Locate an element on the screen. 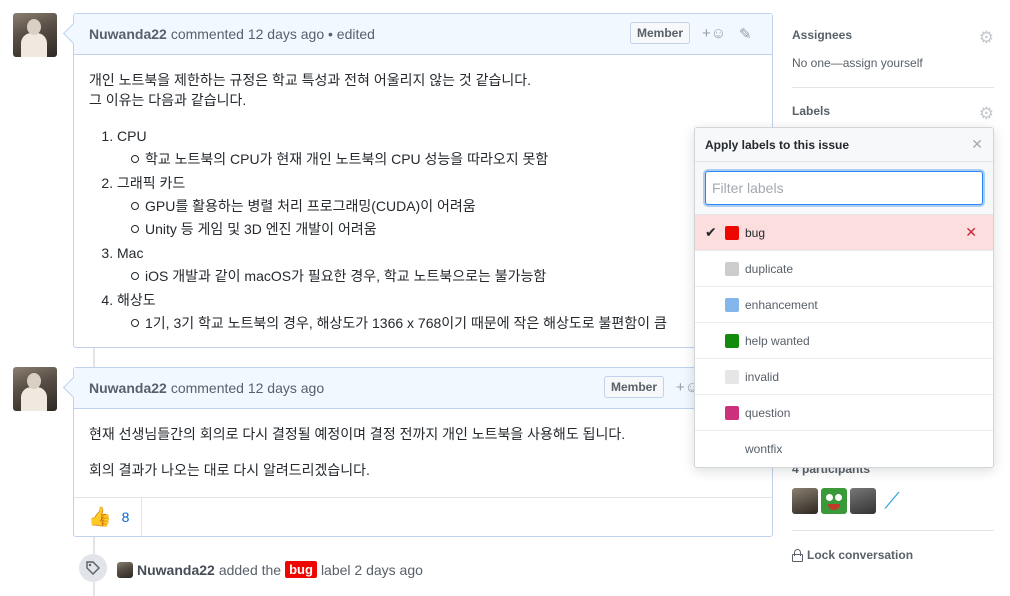  list-item-title: 그래픽 카드 is located at coordinates (151, 183).